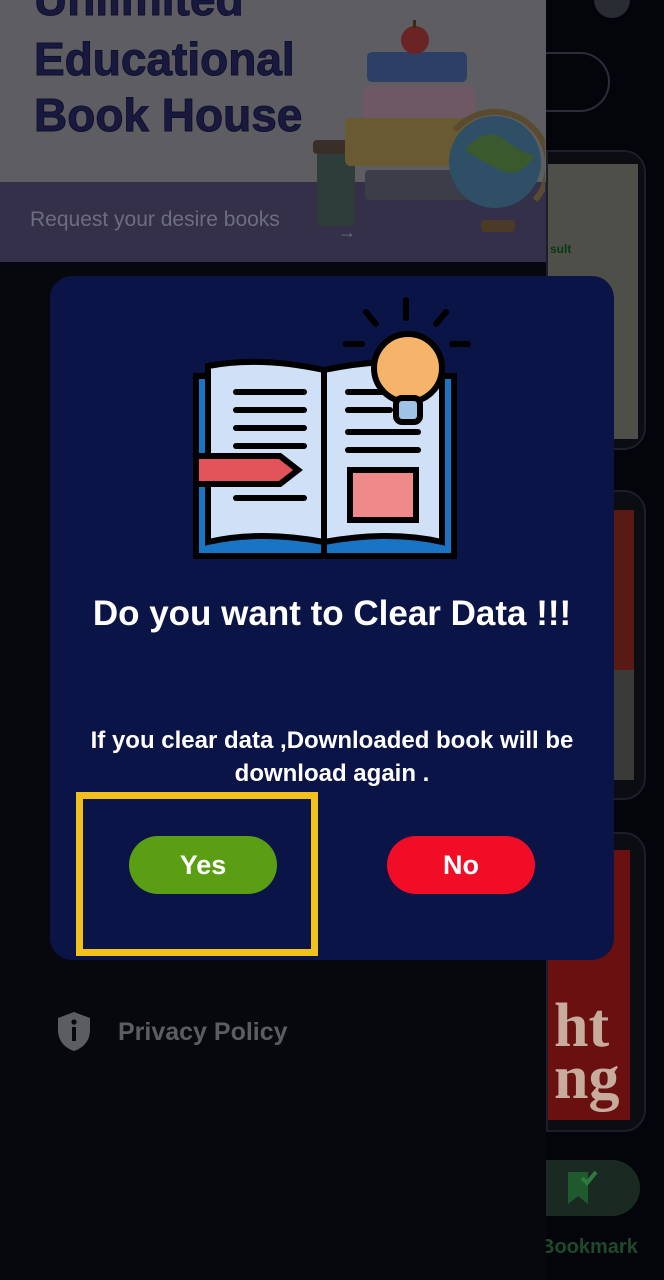 Image resolution: width=664 pixels, height=1280 pixels. Describe the element at coordinates (587, 1052) in the screenshot. I see `book-cover-text: ht ng` at that location.